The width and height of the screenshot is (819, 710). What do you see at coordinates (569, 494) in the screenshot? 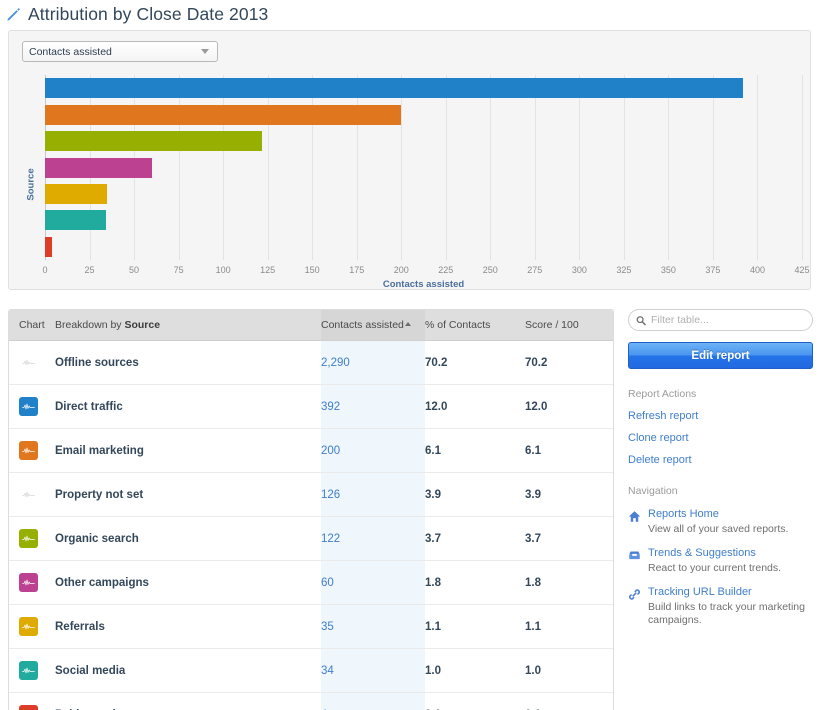
I see `row-score-cell: 3.9` at bounding box center [569, 494].